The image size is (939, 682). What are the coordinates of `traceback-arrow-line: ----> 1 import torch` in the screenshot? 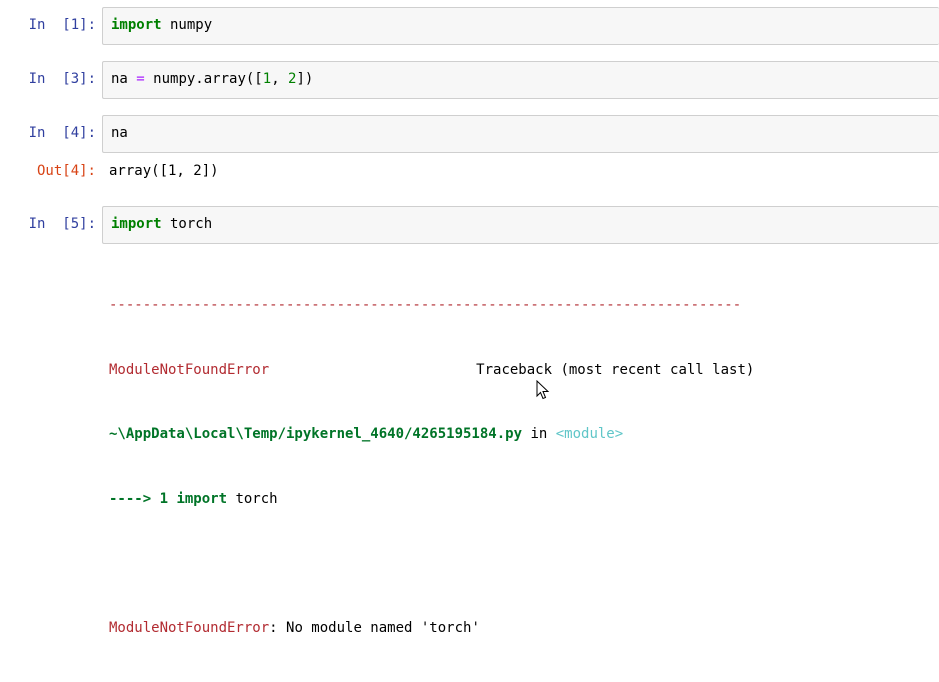 It's located at (431, 500).